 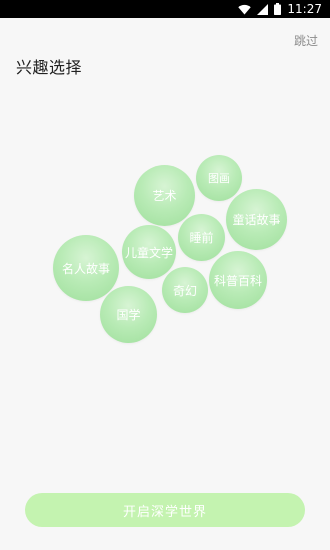 I want to click on page-title: 兴趣选择, so click(x=49, y=67).